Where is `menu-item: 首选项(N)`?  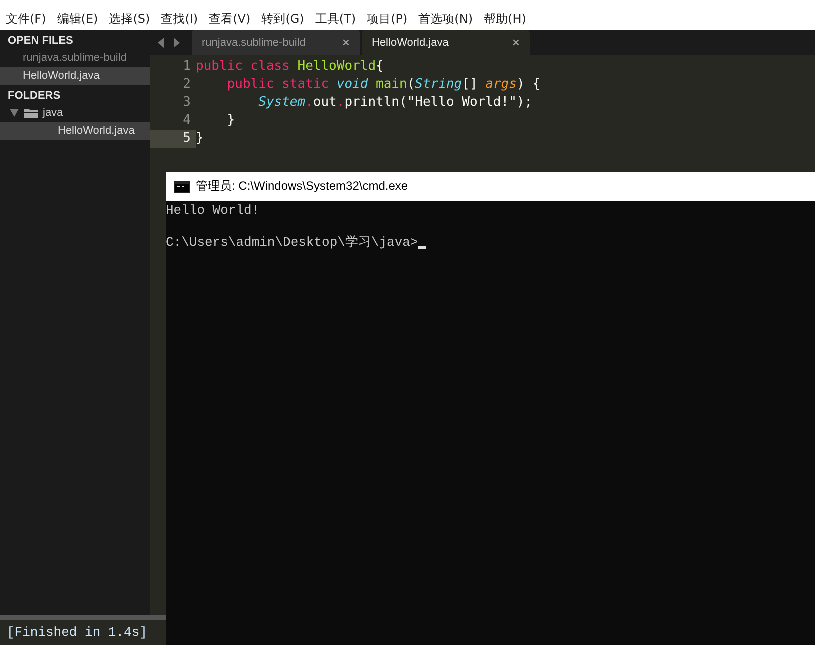
menu-item: 首选项(N) is located at coordinates (446, 19).